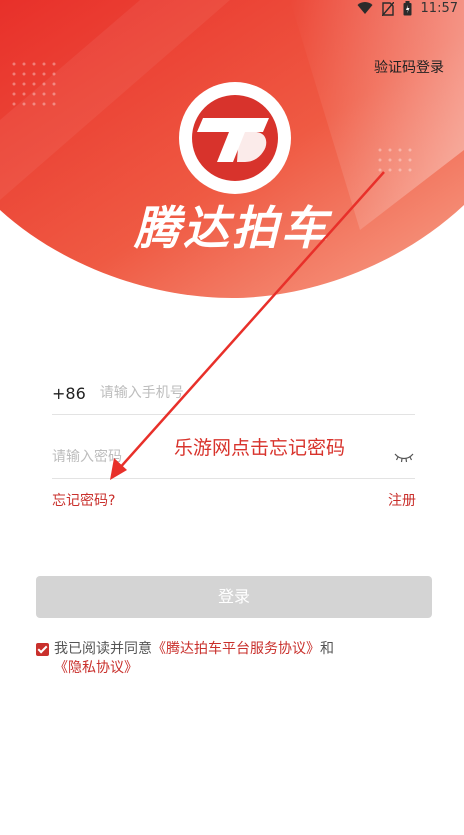 This screenshot has height=835, width=464. I want to click on sms-login-link: 验证码登录, so click(409, 67).